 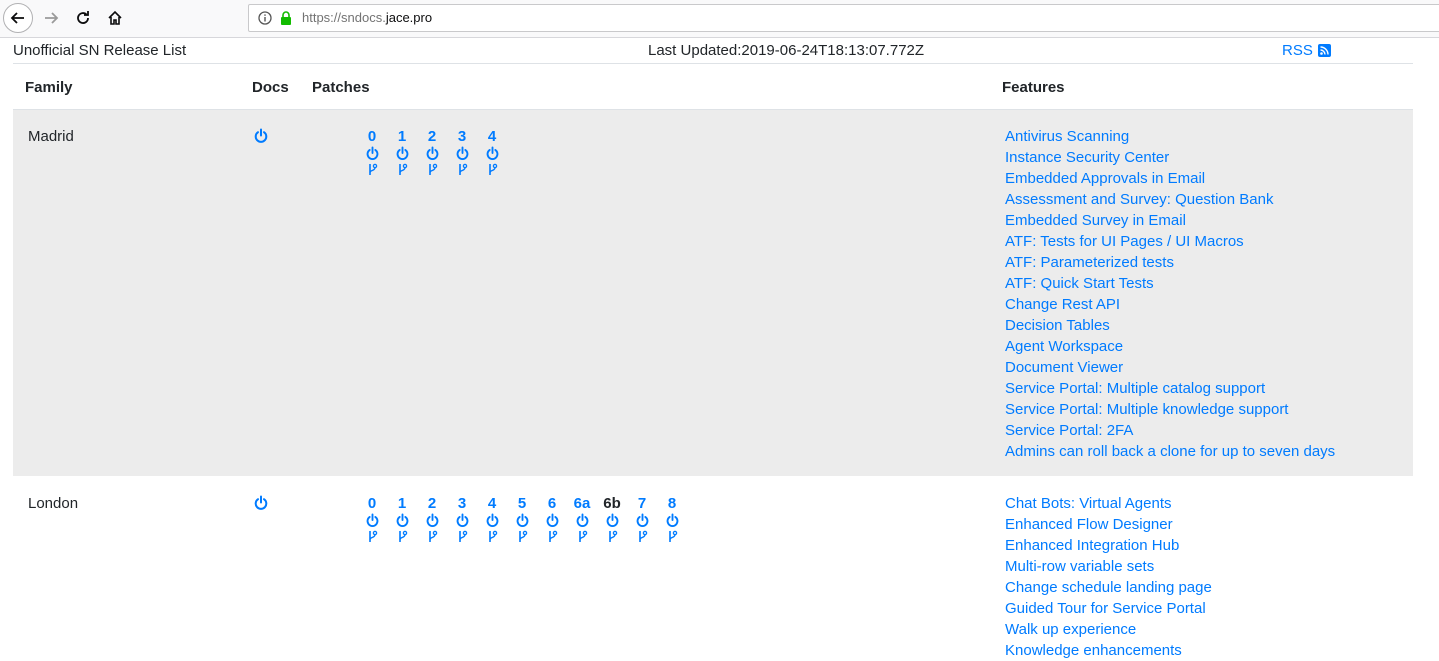 I want to click on feature-link: ATF: Parameterized tests, so click(x=1170, y=262).